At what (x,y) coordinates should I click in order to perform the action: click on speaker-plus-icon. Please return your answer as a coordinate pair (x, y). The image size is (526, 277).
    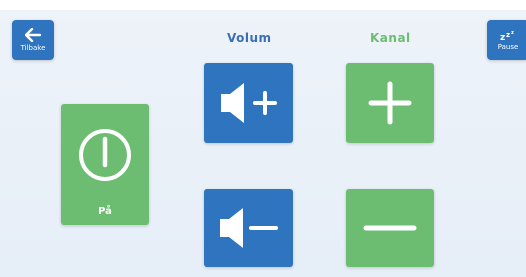
    Looking at the image, I should click on (248, 103).